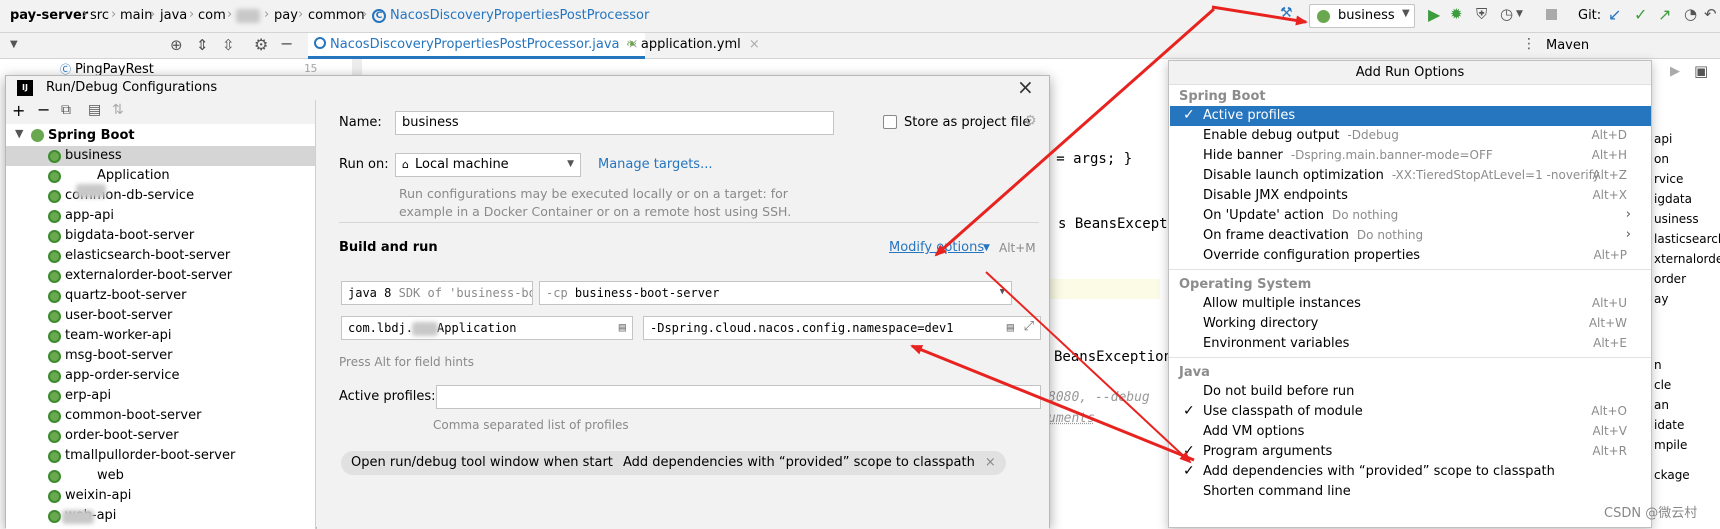 This screenshot has height=529, width=1720. I want to click on watermark: CSDN @微云村, so click(1651, 513).